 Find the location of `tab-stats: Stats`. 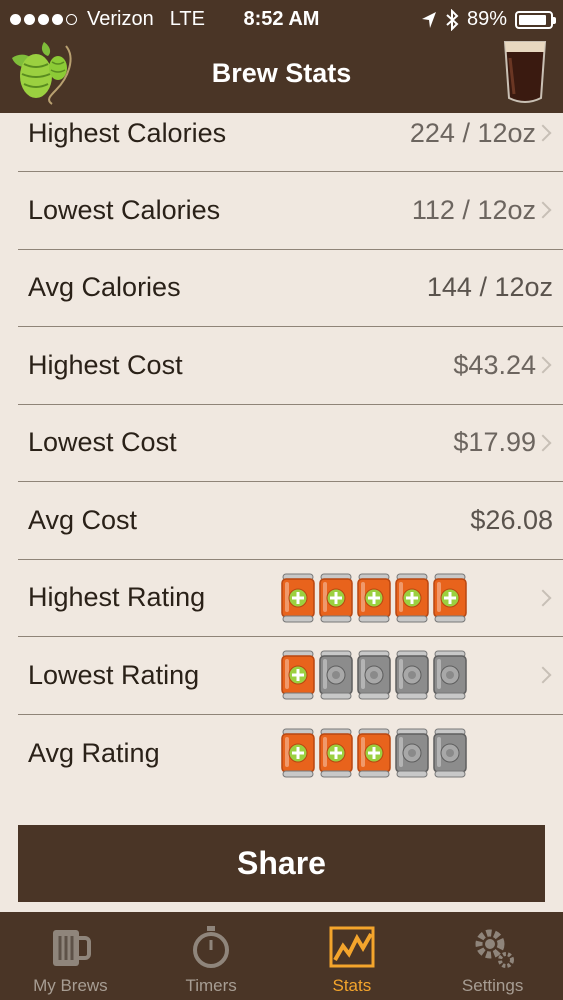

tab-stats: Stats is located at coordinates (352, 956).